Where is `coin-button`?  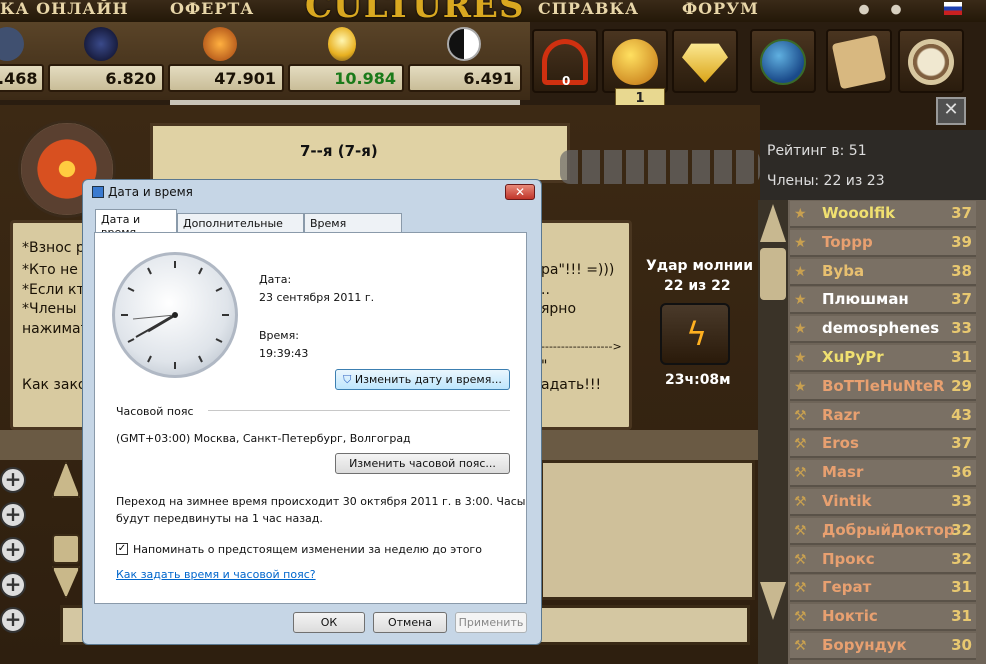
coin-button is located at coordinates (635, 61).